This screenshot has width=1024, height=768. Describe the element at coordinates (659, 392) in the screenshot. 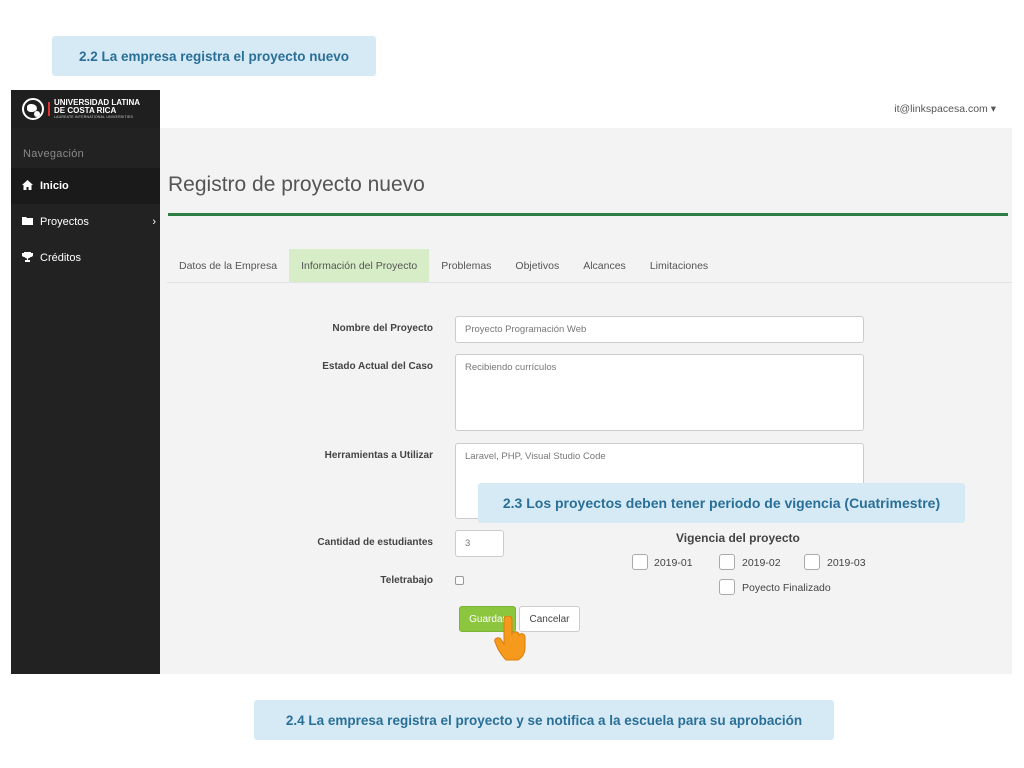

I see `estado-textarea: Recibiendo currículos` at that location.